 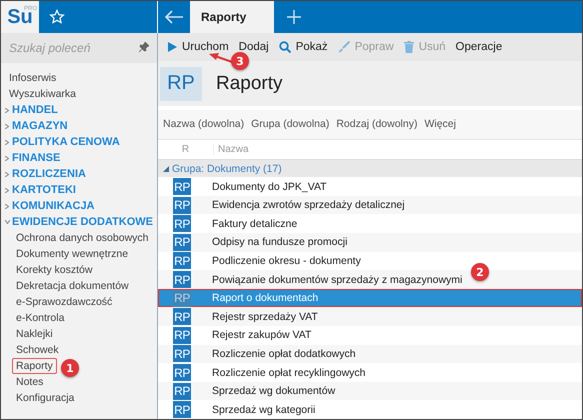 I want to click on filter-button: Więcej, so click(x=440, y=124).